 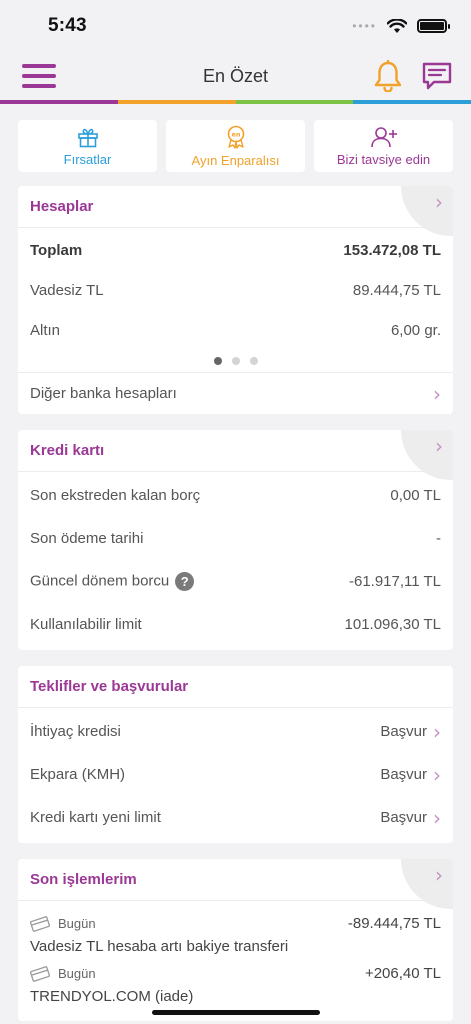 I want to click on opportunities-button: Fırsatlar, so click(x=87, y=146).